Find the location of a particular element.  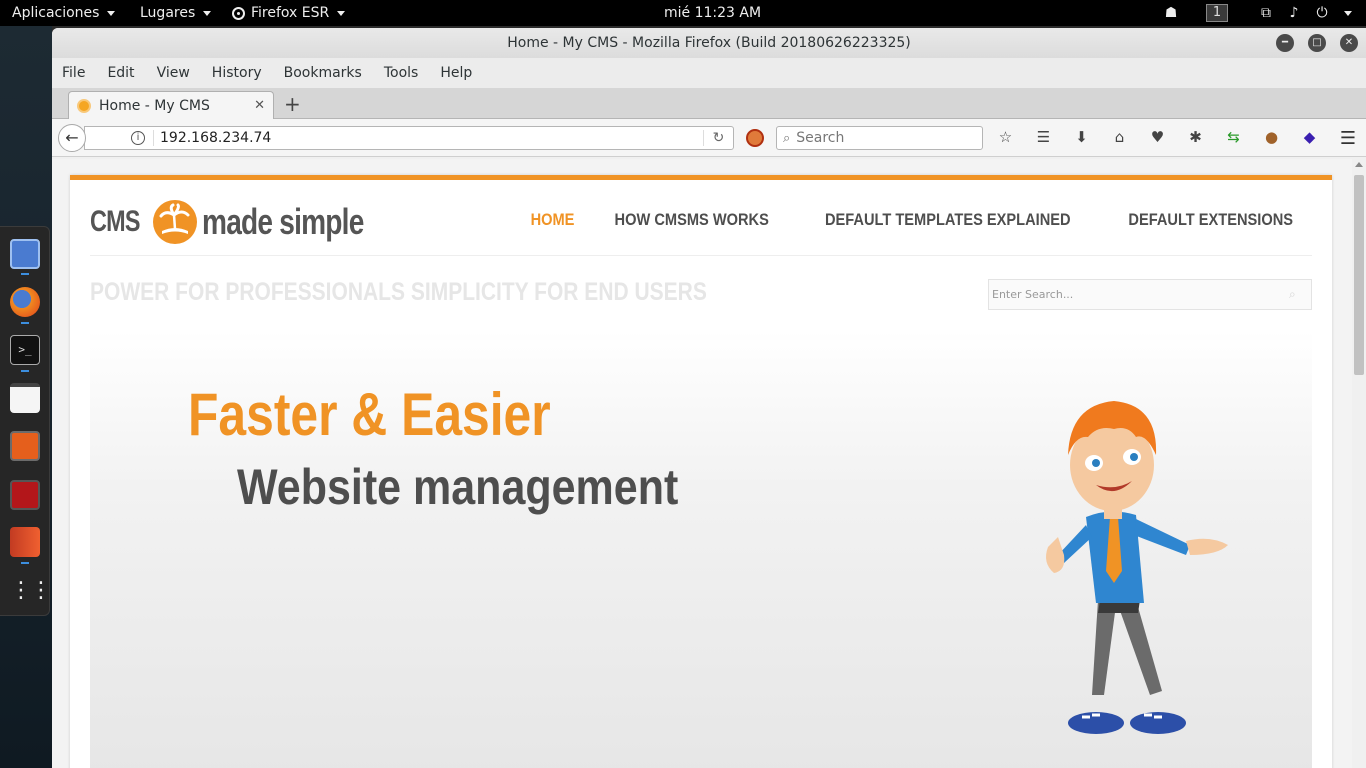

header-divider is located at coordinates (701, 255).